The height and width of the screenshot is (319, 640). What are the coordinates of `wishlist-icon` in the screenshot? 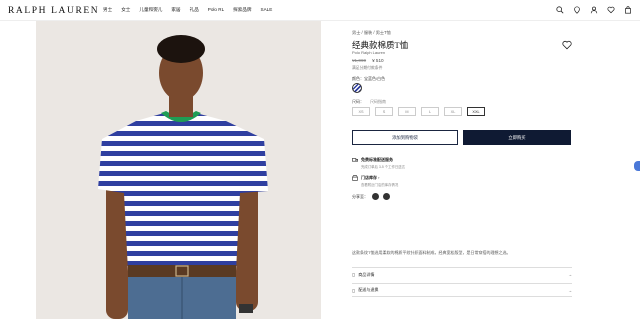 It's located at (610, 9).